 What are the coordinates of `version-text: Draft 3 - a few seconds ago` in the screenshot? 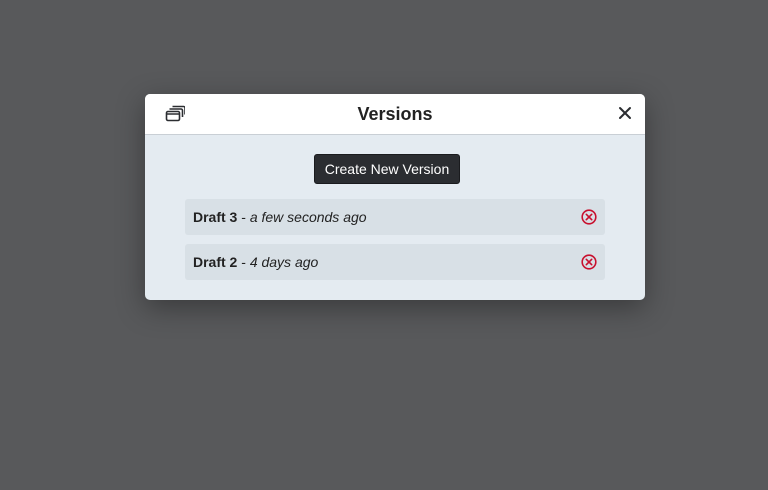 It's located at (280, 217).